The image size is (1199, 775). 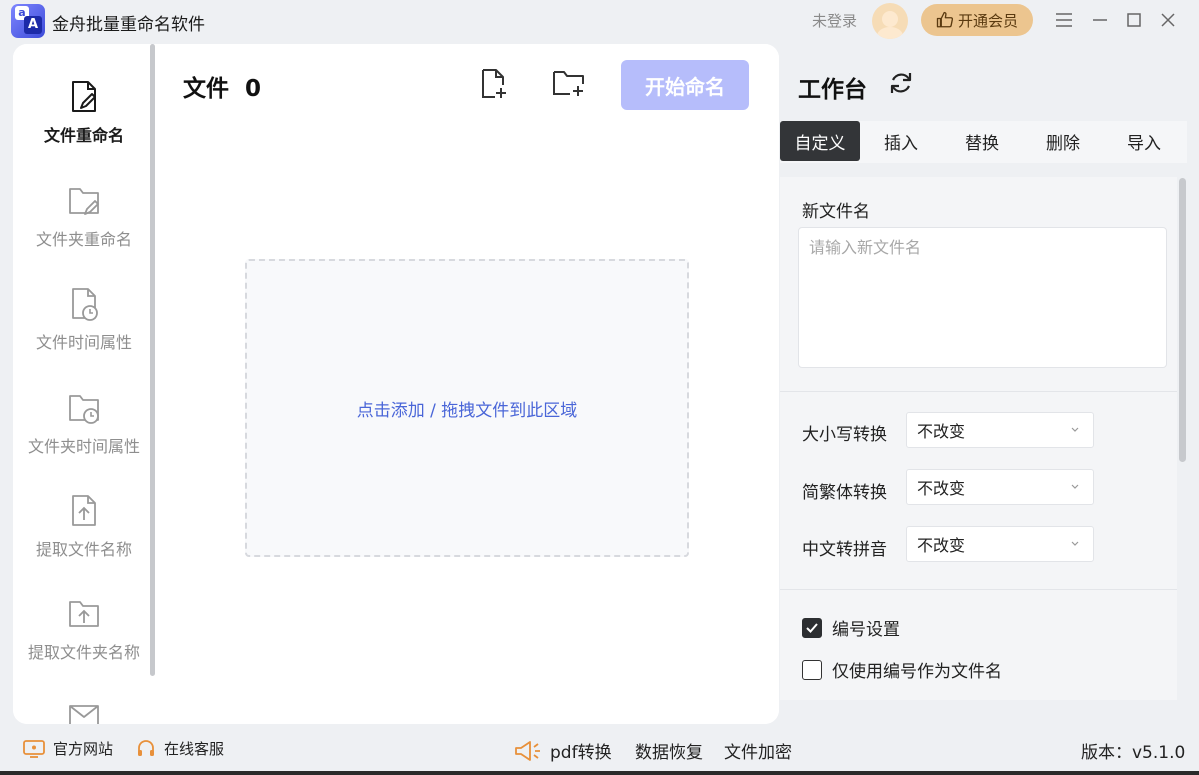 I want to click on file-clock-icon, so click(x=85, y=304).